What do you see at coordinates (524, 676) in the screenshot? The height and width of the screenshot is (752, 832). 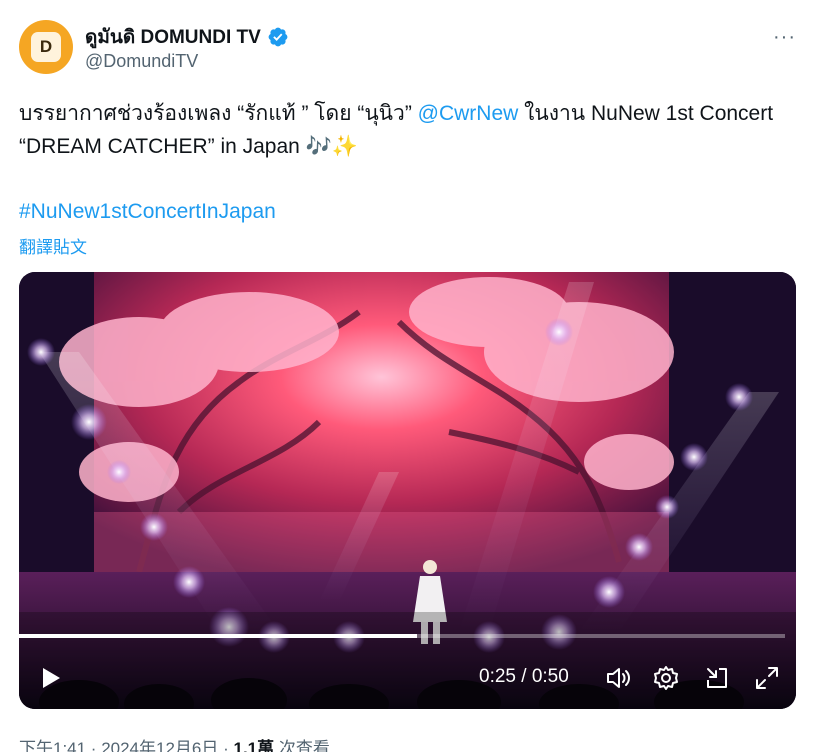 I see `video-time: 0:25 / 0:50` at bounding box center [524, 676].